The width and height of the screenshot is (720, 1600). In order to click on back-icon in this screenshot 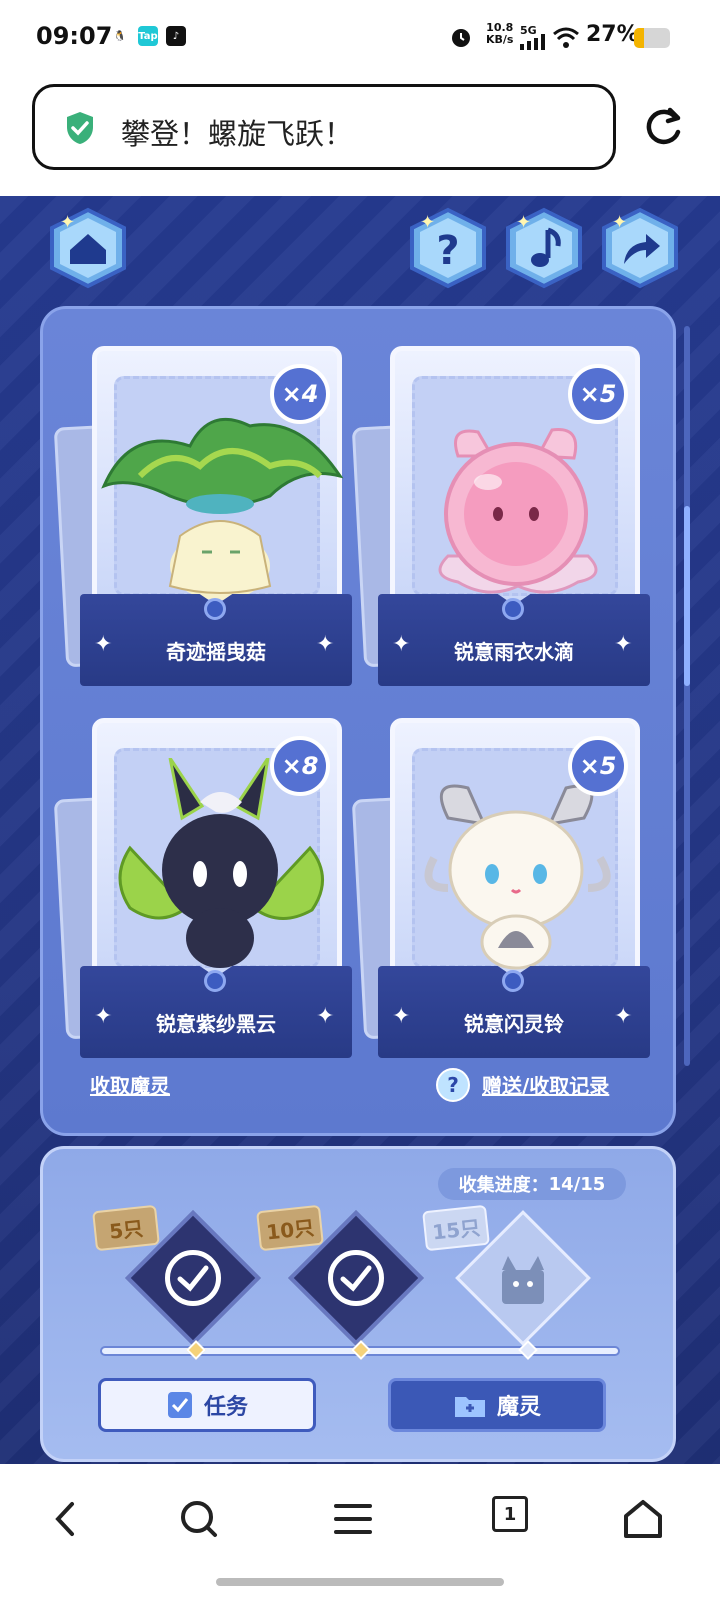, I will do `click(67, 1519)`.